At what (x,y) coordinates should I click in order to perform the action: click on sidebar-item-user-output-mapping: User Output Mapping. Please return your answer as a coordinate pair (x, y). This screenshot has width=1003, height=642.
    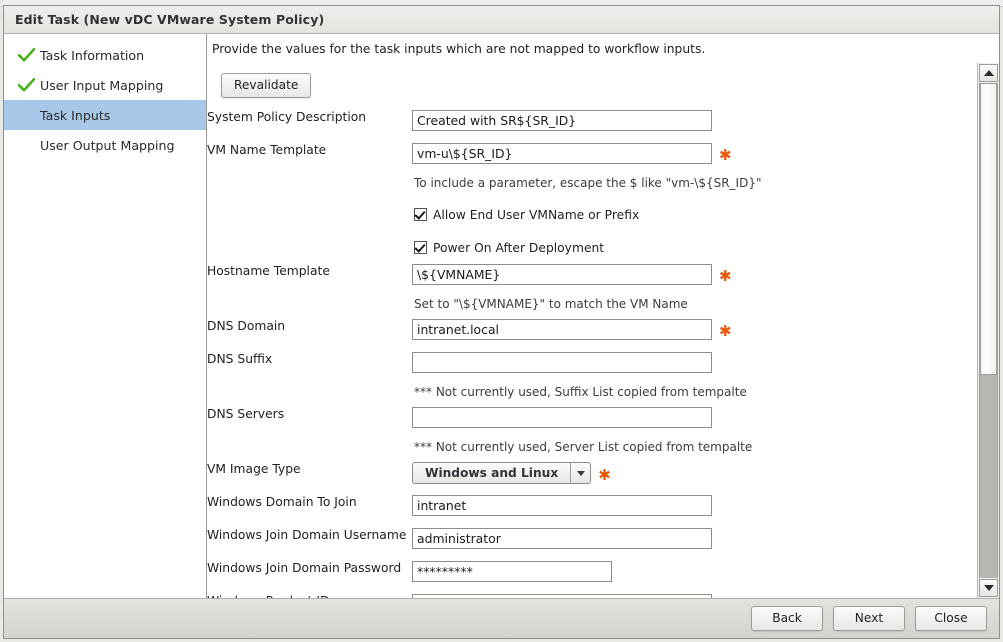
    Looking at the image, I should click on (105, 145).